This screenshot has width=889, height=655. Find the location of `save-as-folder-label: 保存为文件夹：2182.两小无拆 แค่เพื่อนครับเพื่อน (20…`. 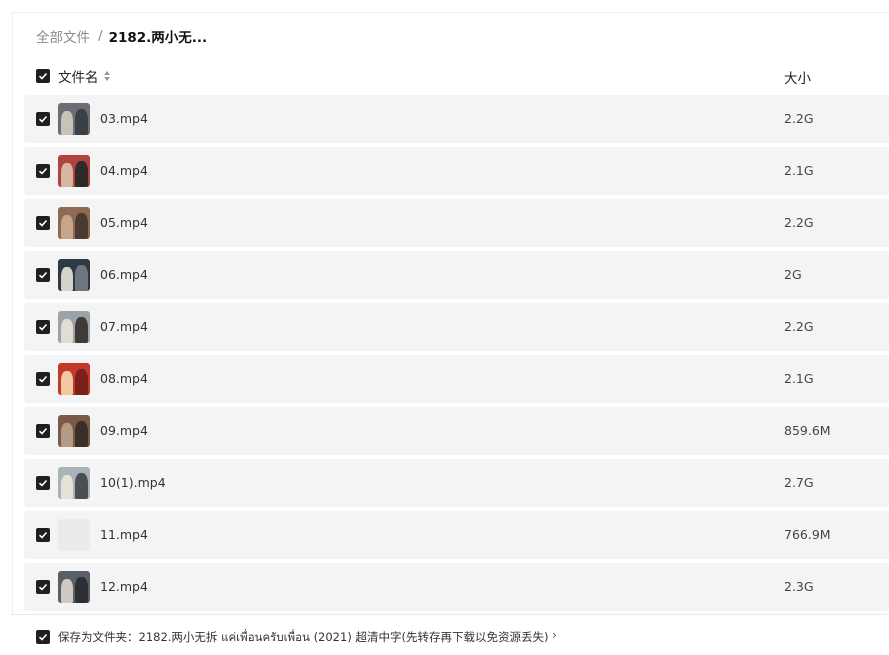

save-as-folder-label: 保存为文件夹：2182.两小无拆 แค่เพื่อนครับเพื่อน (20… is located at coordinates (303, 637).